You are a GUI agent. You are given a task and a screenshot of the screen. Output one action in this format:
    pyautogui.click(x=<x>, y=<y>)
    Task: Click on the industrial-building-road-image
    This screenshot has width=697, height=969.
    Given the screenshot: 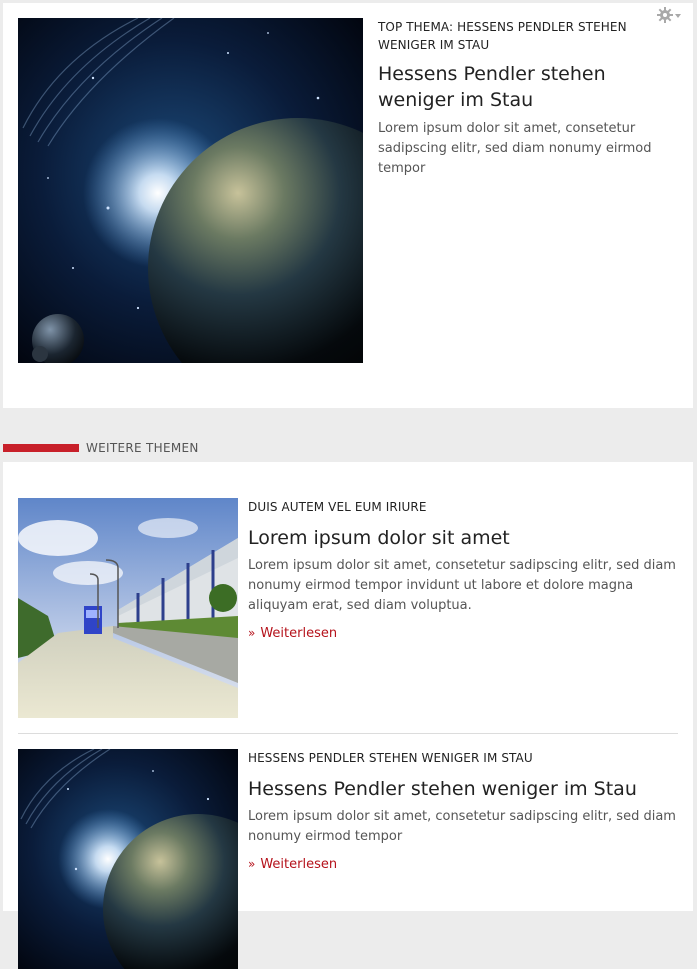 What is the action you would take?
    pyautogui.click(x=128, y=608)
    